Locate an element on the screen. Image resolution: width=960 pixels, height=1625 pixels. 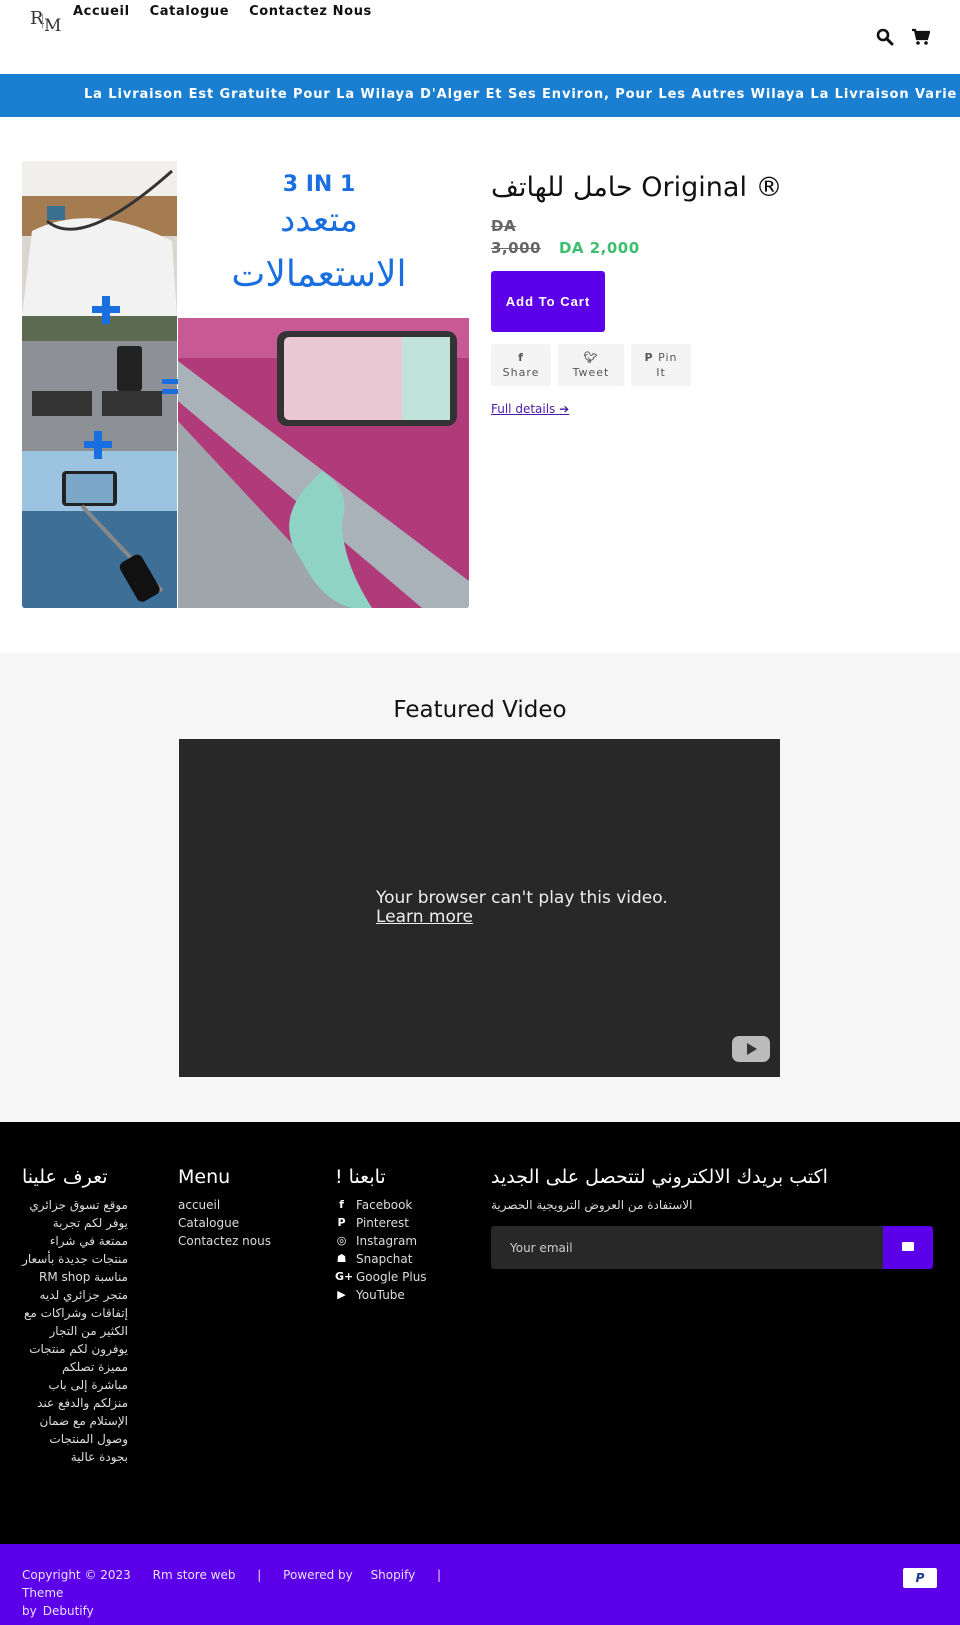
youtube-label: YouTube is located at coordinates (380, 1295).